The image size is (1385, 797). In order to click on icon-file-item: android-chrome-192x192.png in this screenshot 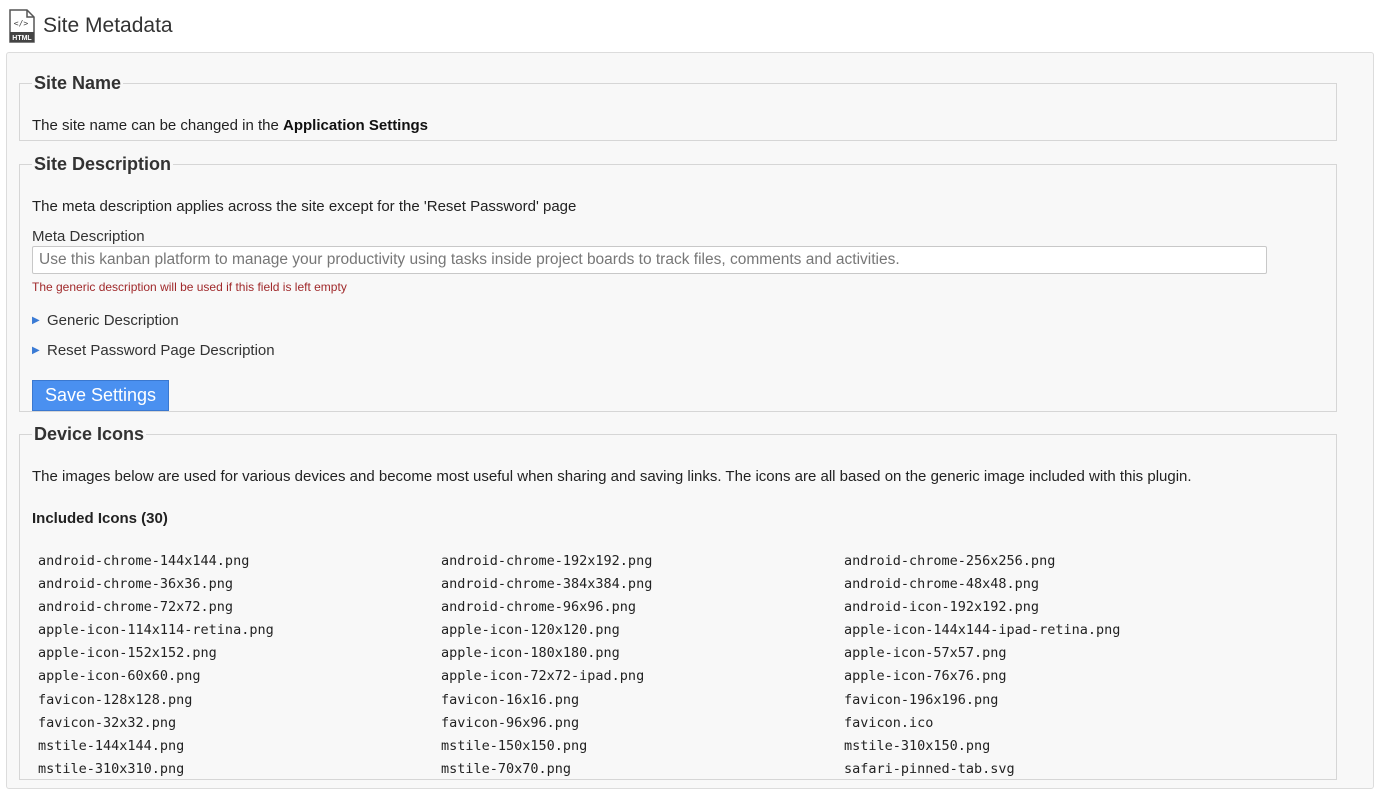, I will do `click(547, 561)`.